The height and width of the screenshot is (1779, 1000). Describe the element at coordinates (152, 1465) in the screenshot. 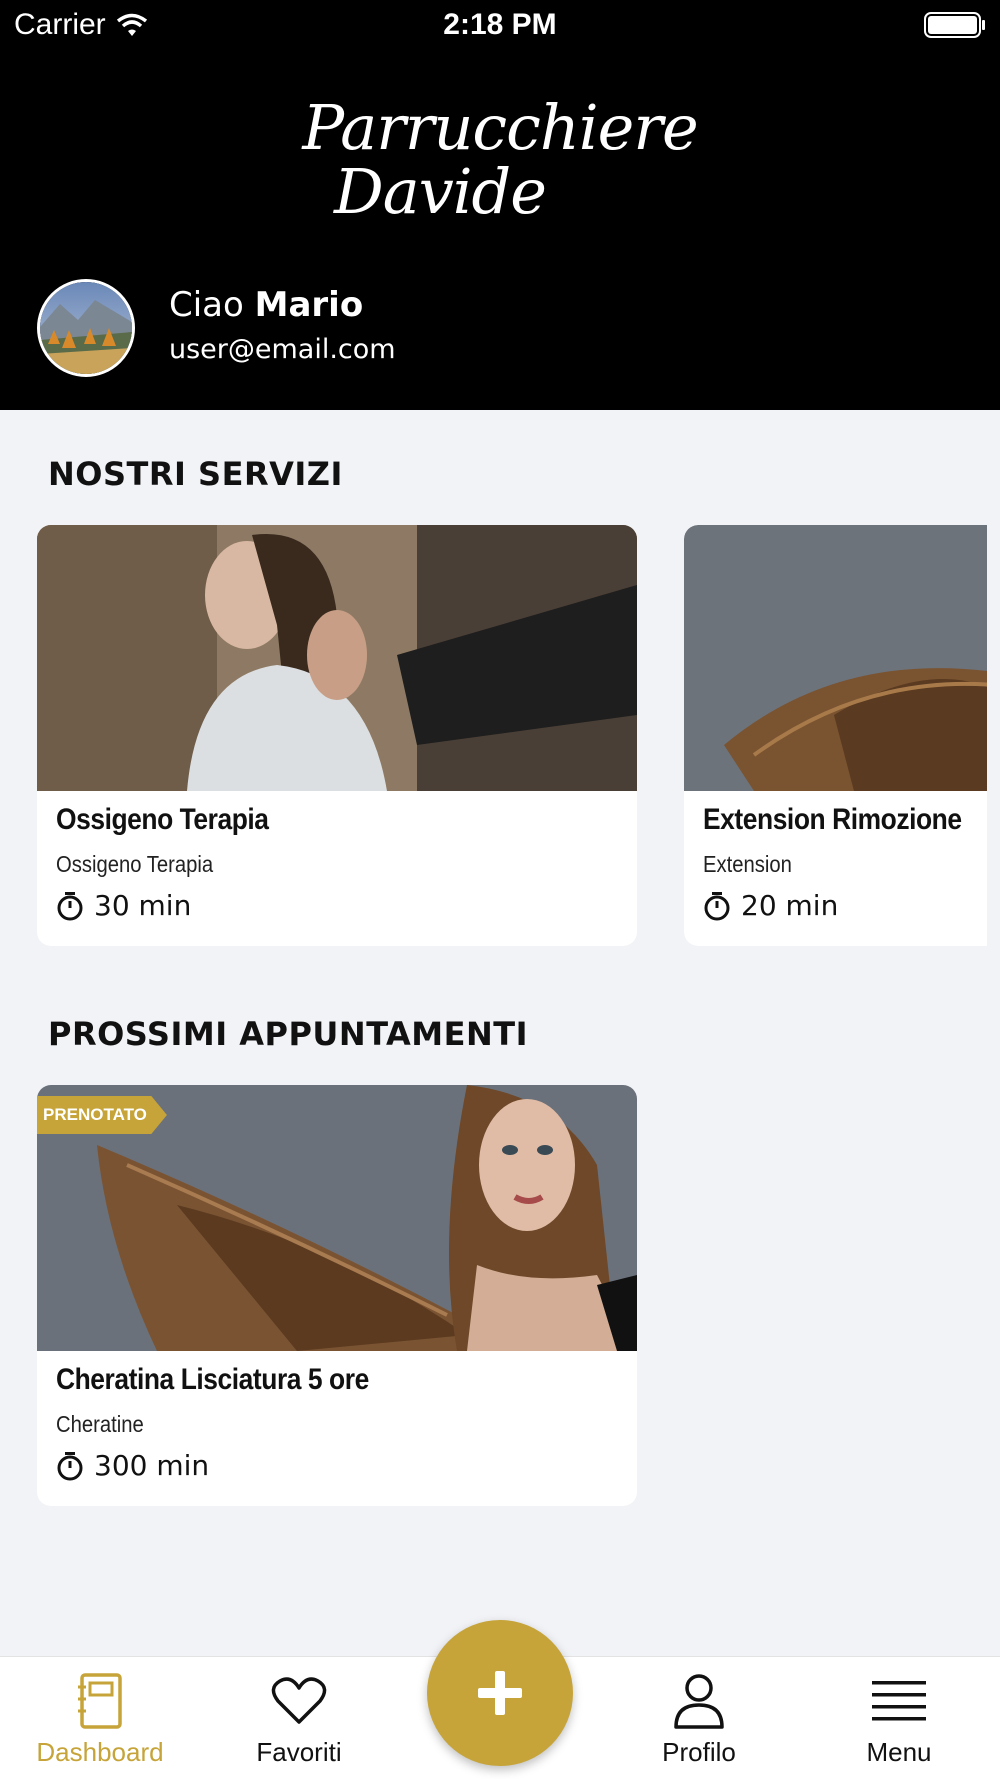

I see `duration-label: 300 min` at that location.